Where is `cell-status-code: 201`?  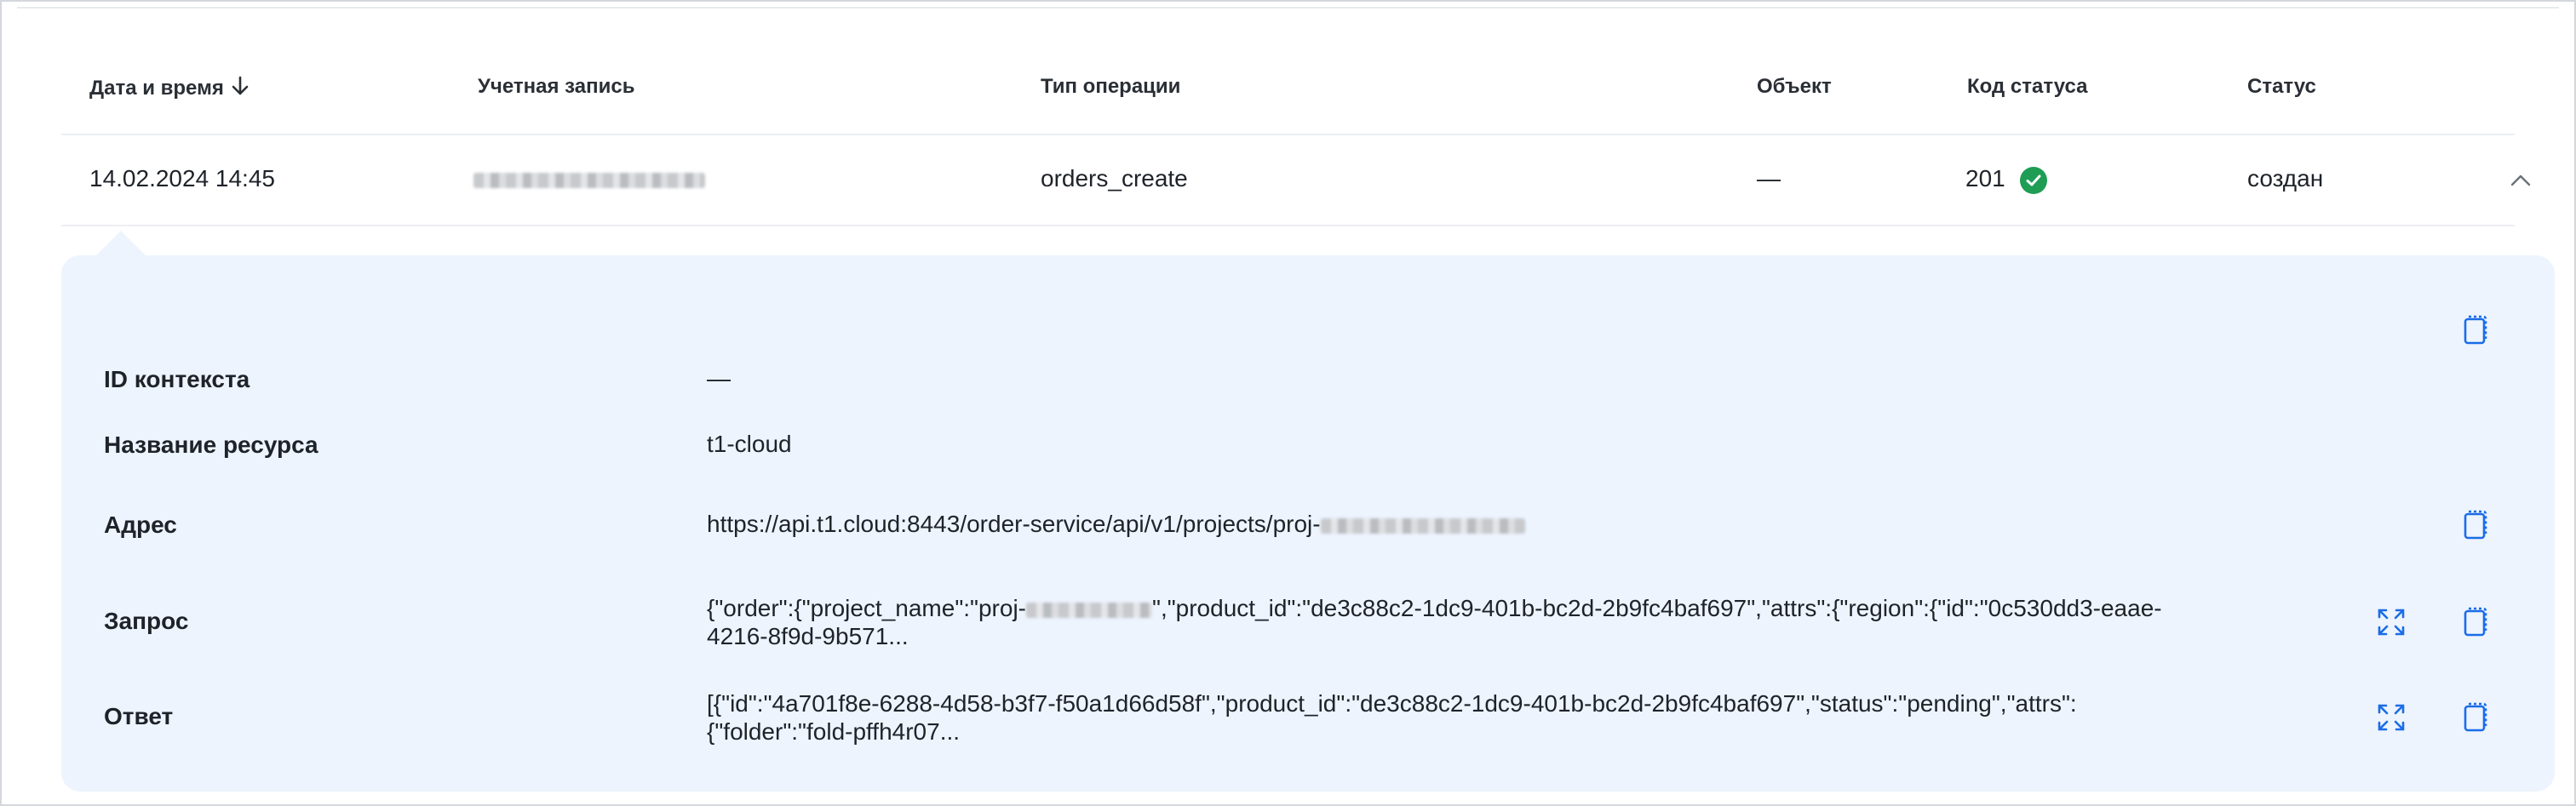 cell-status-code: 201 is located at coordinates (1985, 178).